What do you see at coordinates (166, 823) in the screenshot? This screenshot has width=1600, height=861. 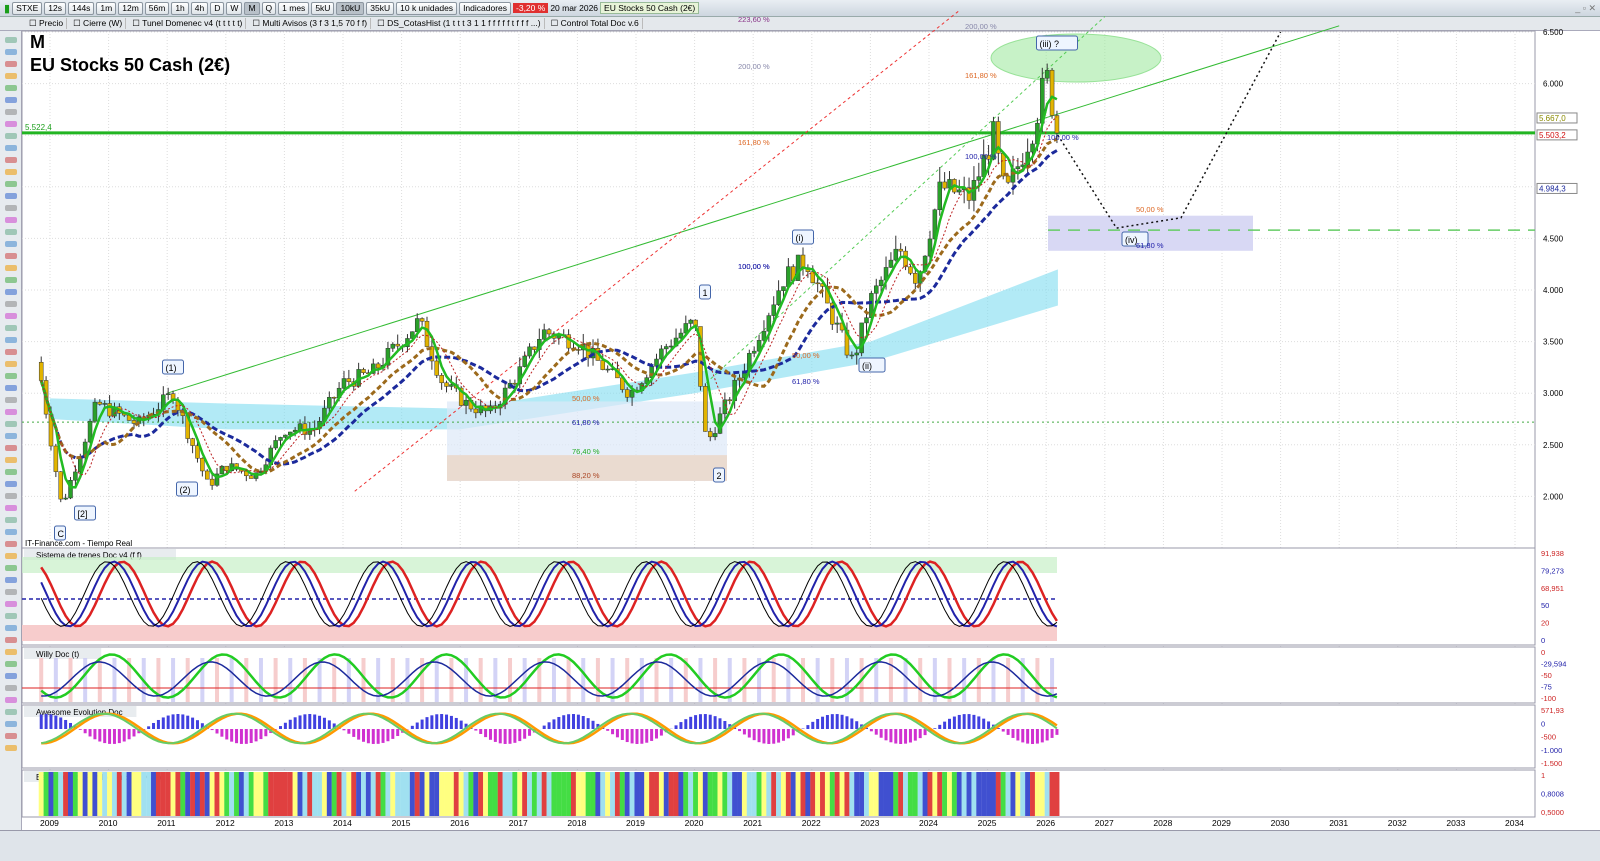 I see `x-tick-label: 2011` at bounding box center [166, 823].